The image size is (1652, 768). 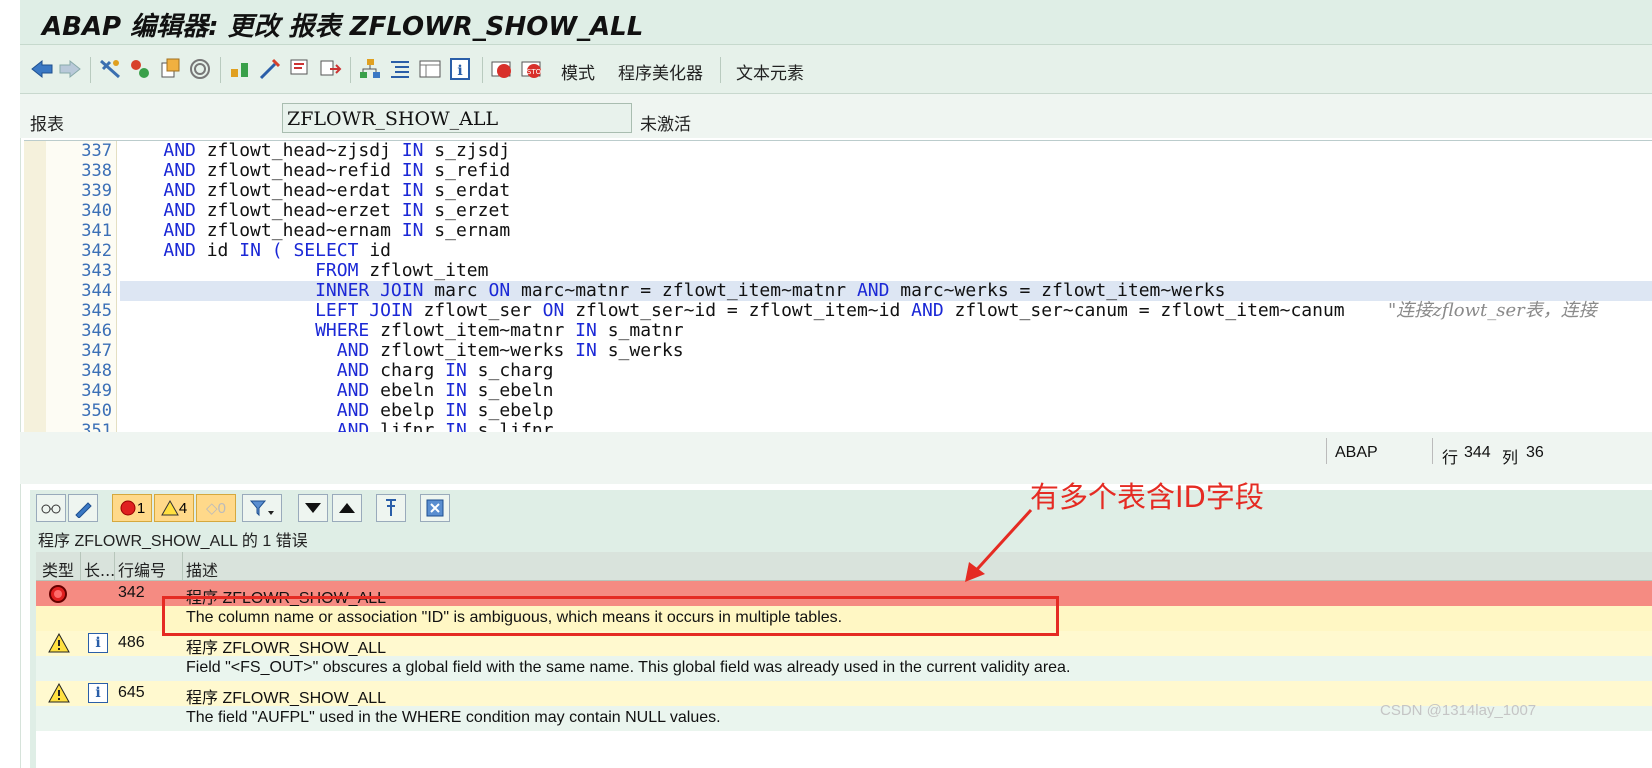 I want to click on title-bar: ABAP 编辑器: 更改 报表 ZFLOWR_SHOW_ALL, so click(x=836, y=22).